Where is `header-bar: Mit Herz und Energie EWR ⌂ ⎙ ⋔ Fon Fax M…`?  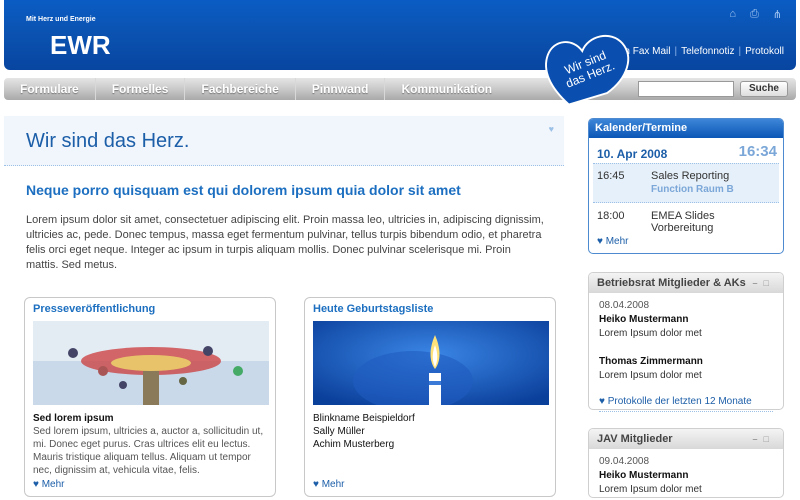
header-bar: Mit Herz und Energie EWR ⌂ ⎙ ⋔ Fon Fax M… is located at coordinates (400, 35).